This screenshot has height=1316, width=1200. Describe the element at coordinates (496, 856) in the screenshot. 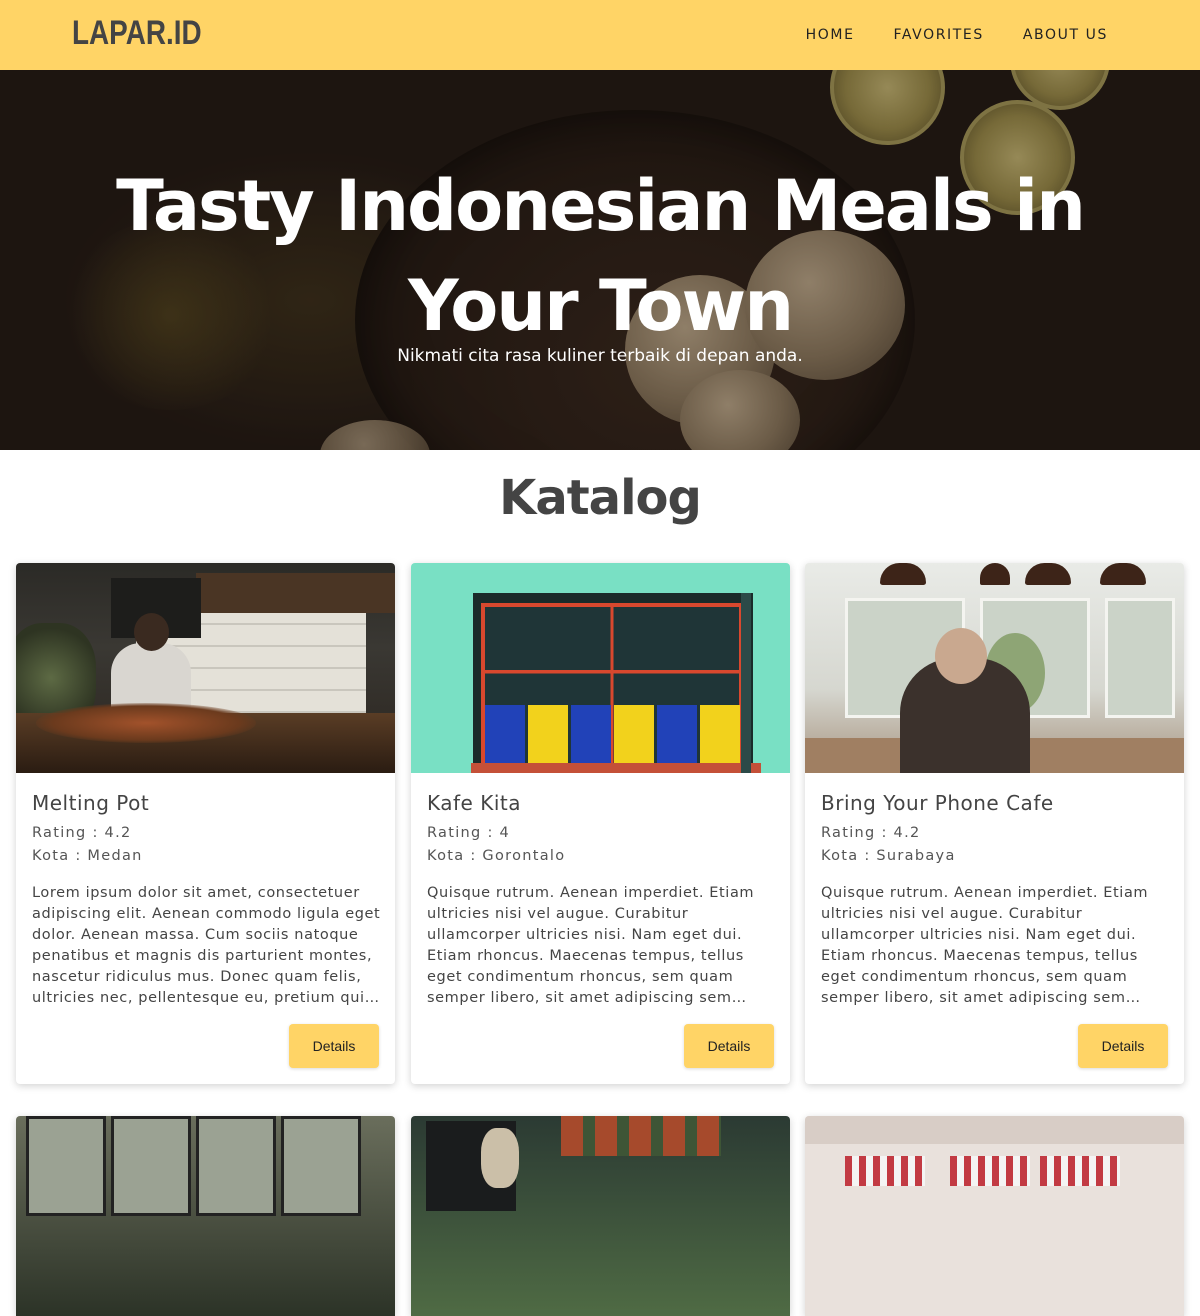

I see `restaurant-city: Kota : Gorontalo` at that location.